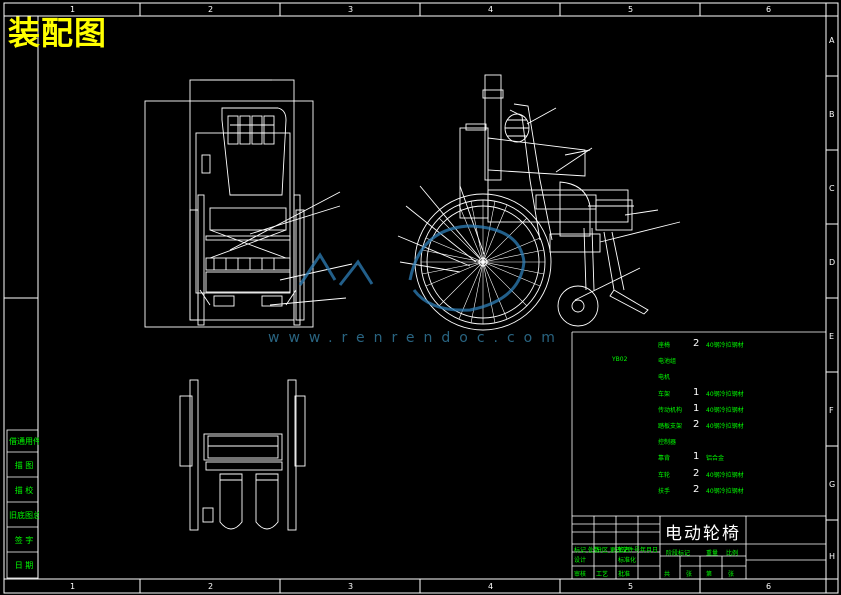  What do you see at coordinates (624, 550) in the screenshot?
I see `title-block-cell: 签名` at bounding box center [624, 550].